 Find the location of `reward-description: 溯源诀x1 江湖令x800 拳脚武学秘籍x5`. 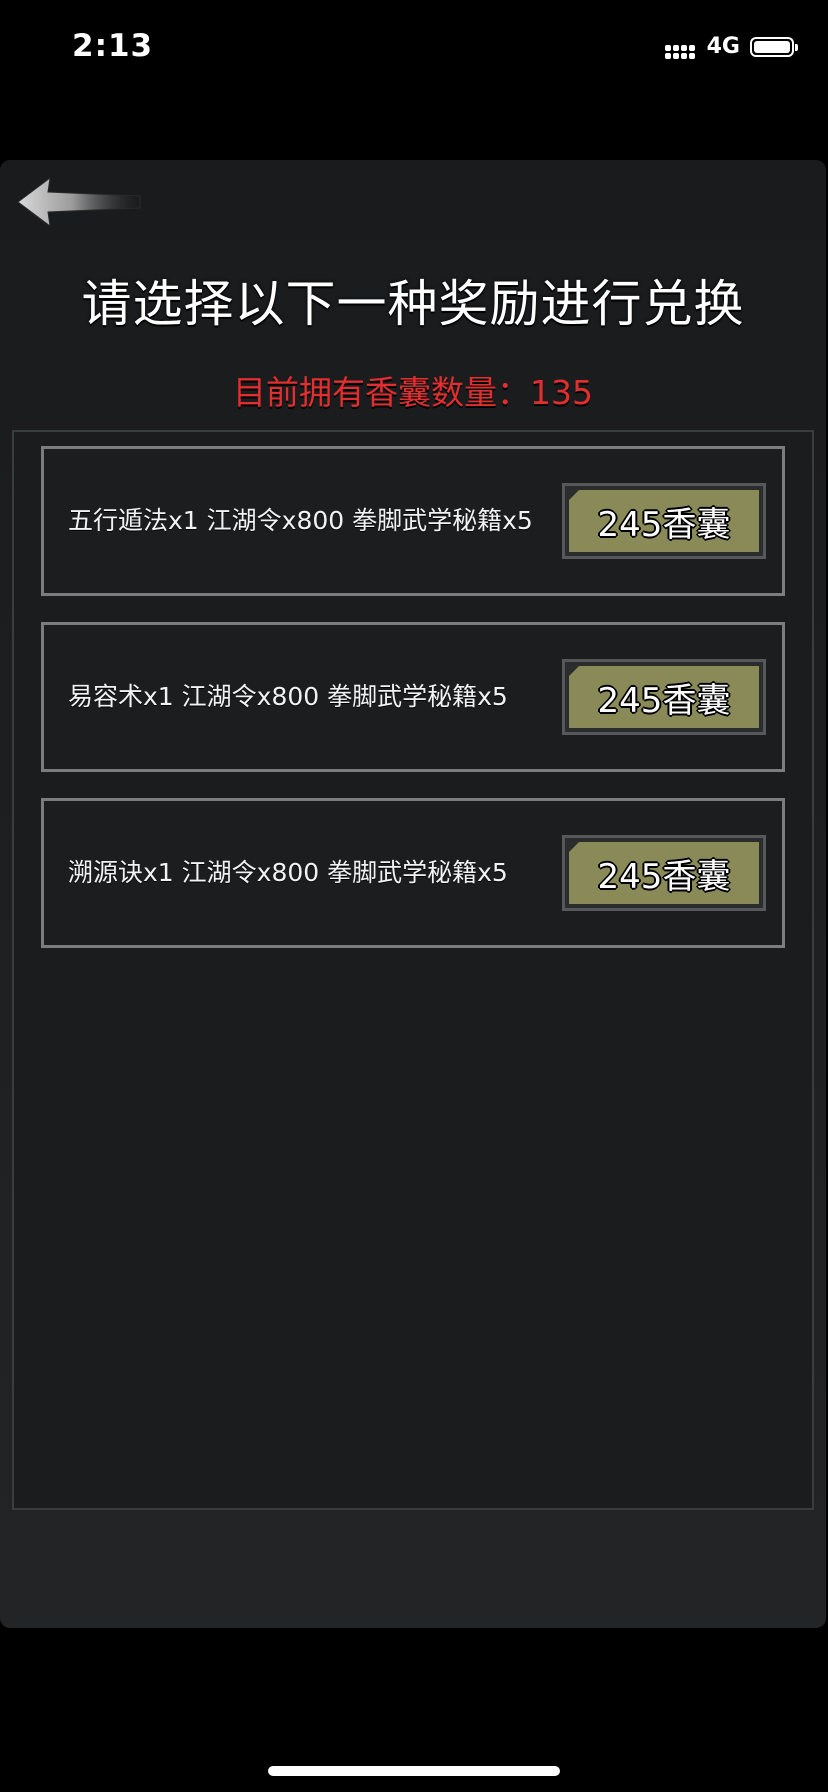

reward-description: 溯源诀x1 江湖令x800 拳脚武学秘籍x5 is located at coordinates (288, 872).